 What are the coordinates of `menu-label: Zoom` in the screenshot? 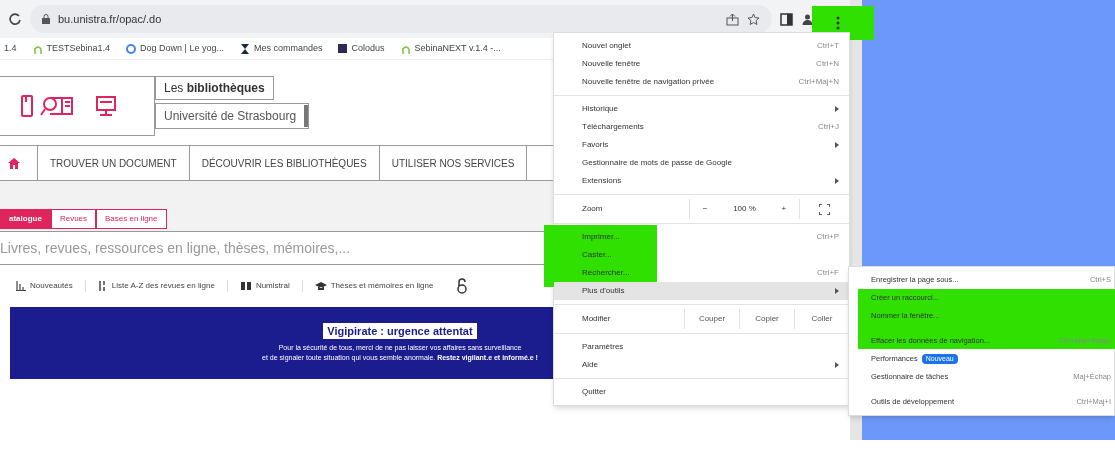 It's located at (592, 209).